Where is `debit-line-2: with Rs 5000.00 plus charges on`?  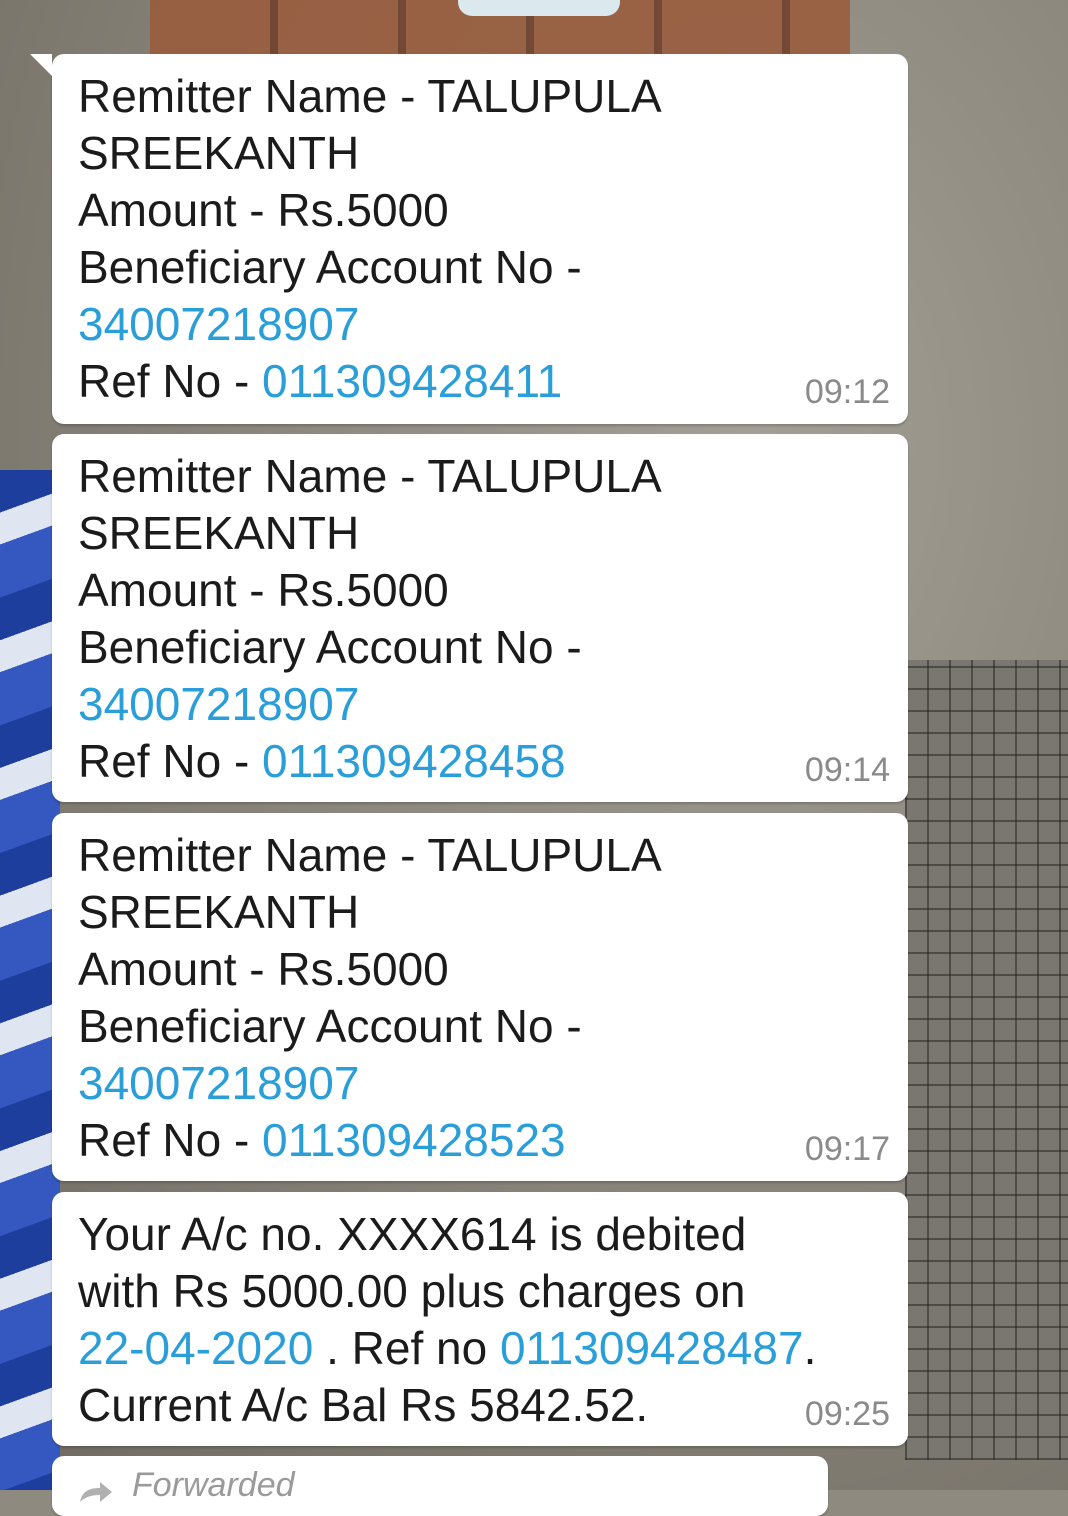
debit-line-2: with Rs 5000.00 plus charges on is located at coordinates (412, 1291).